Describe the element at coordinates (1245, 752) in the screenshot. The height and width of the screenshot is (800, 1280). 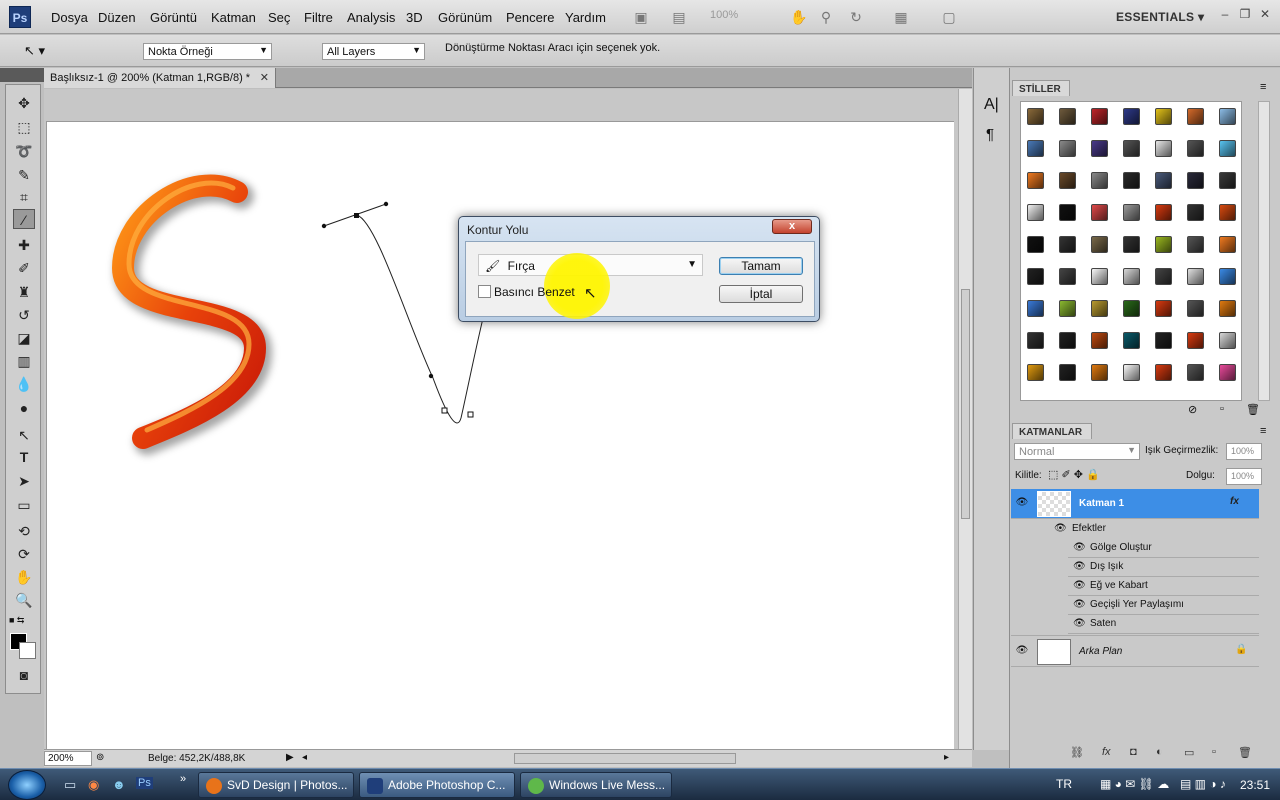
I see `delete-layer-icon: 🗑` at that location.